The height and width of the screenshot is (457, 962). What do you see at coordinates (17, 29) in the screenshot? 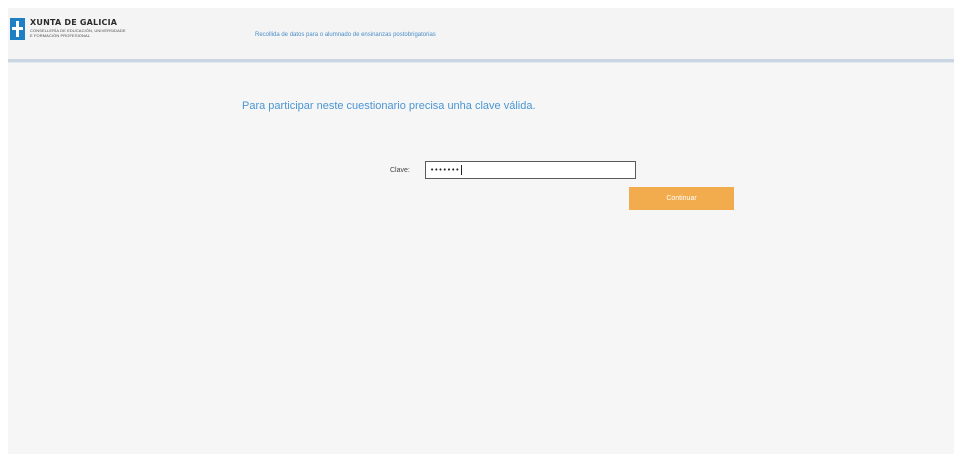
I see `galicia-emblem-icon` at bounding box center [17, 29].